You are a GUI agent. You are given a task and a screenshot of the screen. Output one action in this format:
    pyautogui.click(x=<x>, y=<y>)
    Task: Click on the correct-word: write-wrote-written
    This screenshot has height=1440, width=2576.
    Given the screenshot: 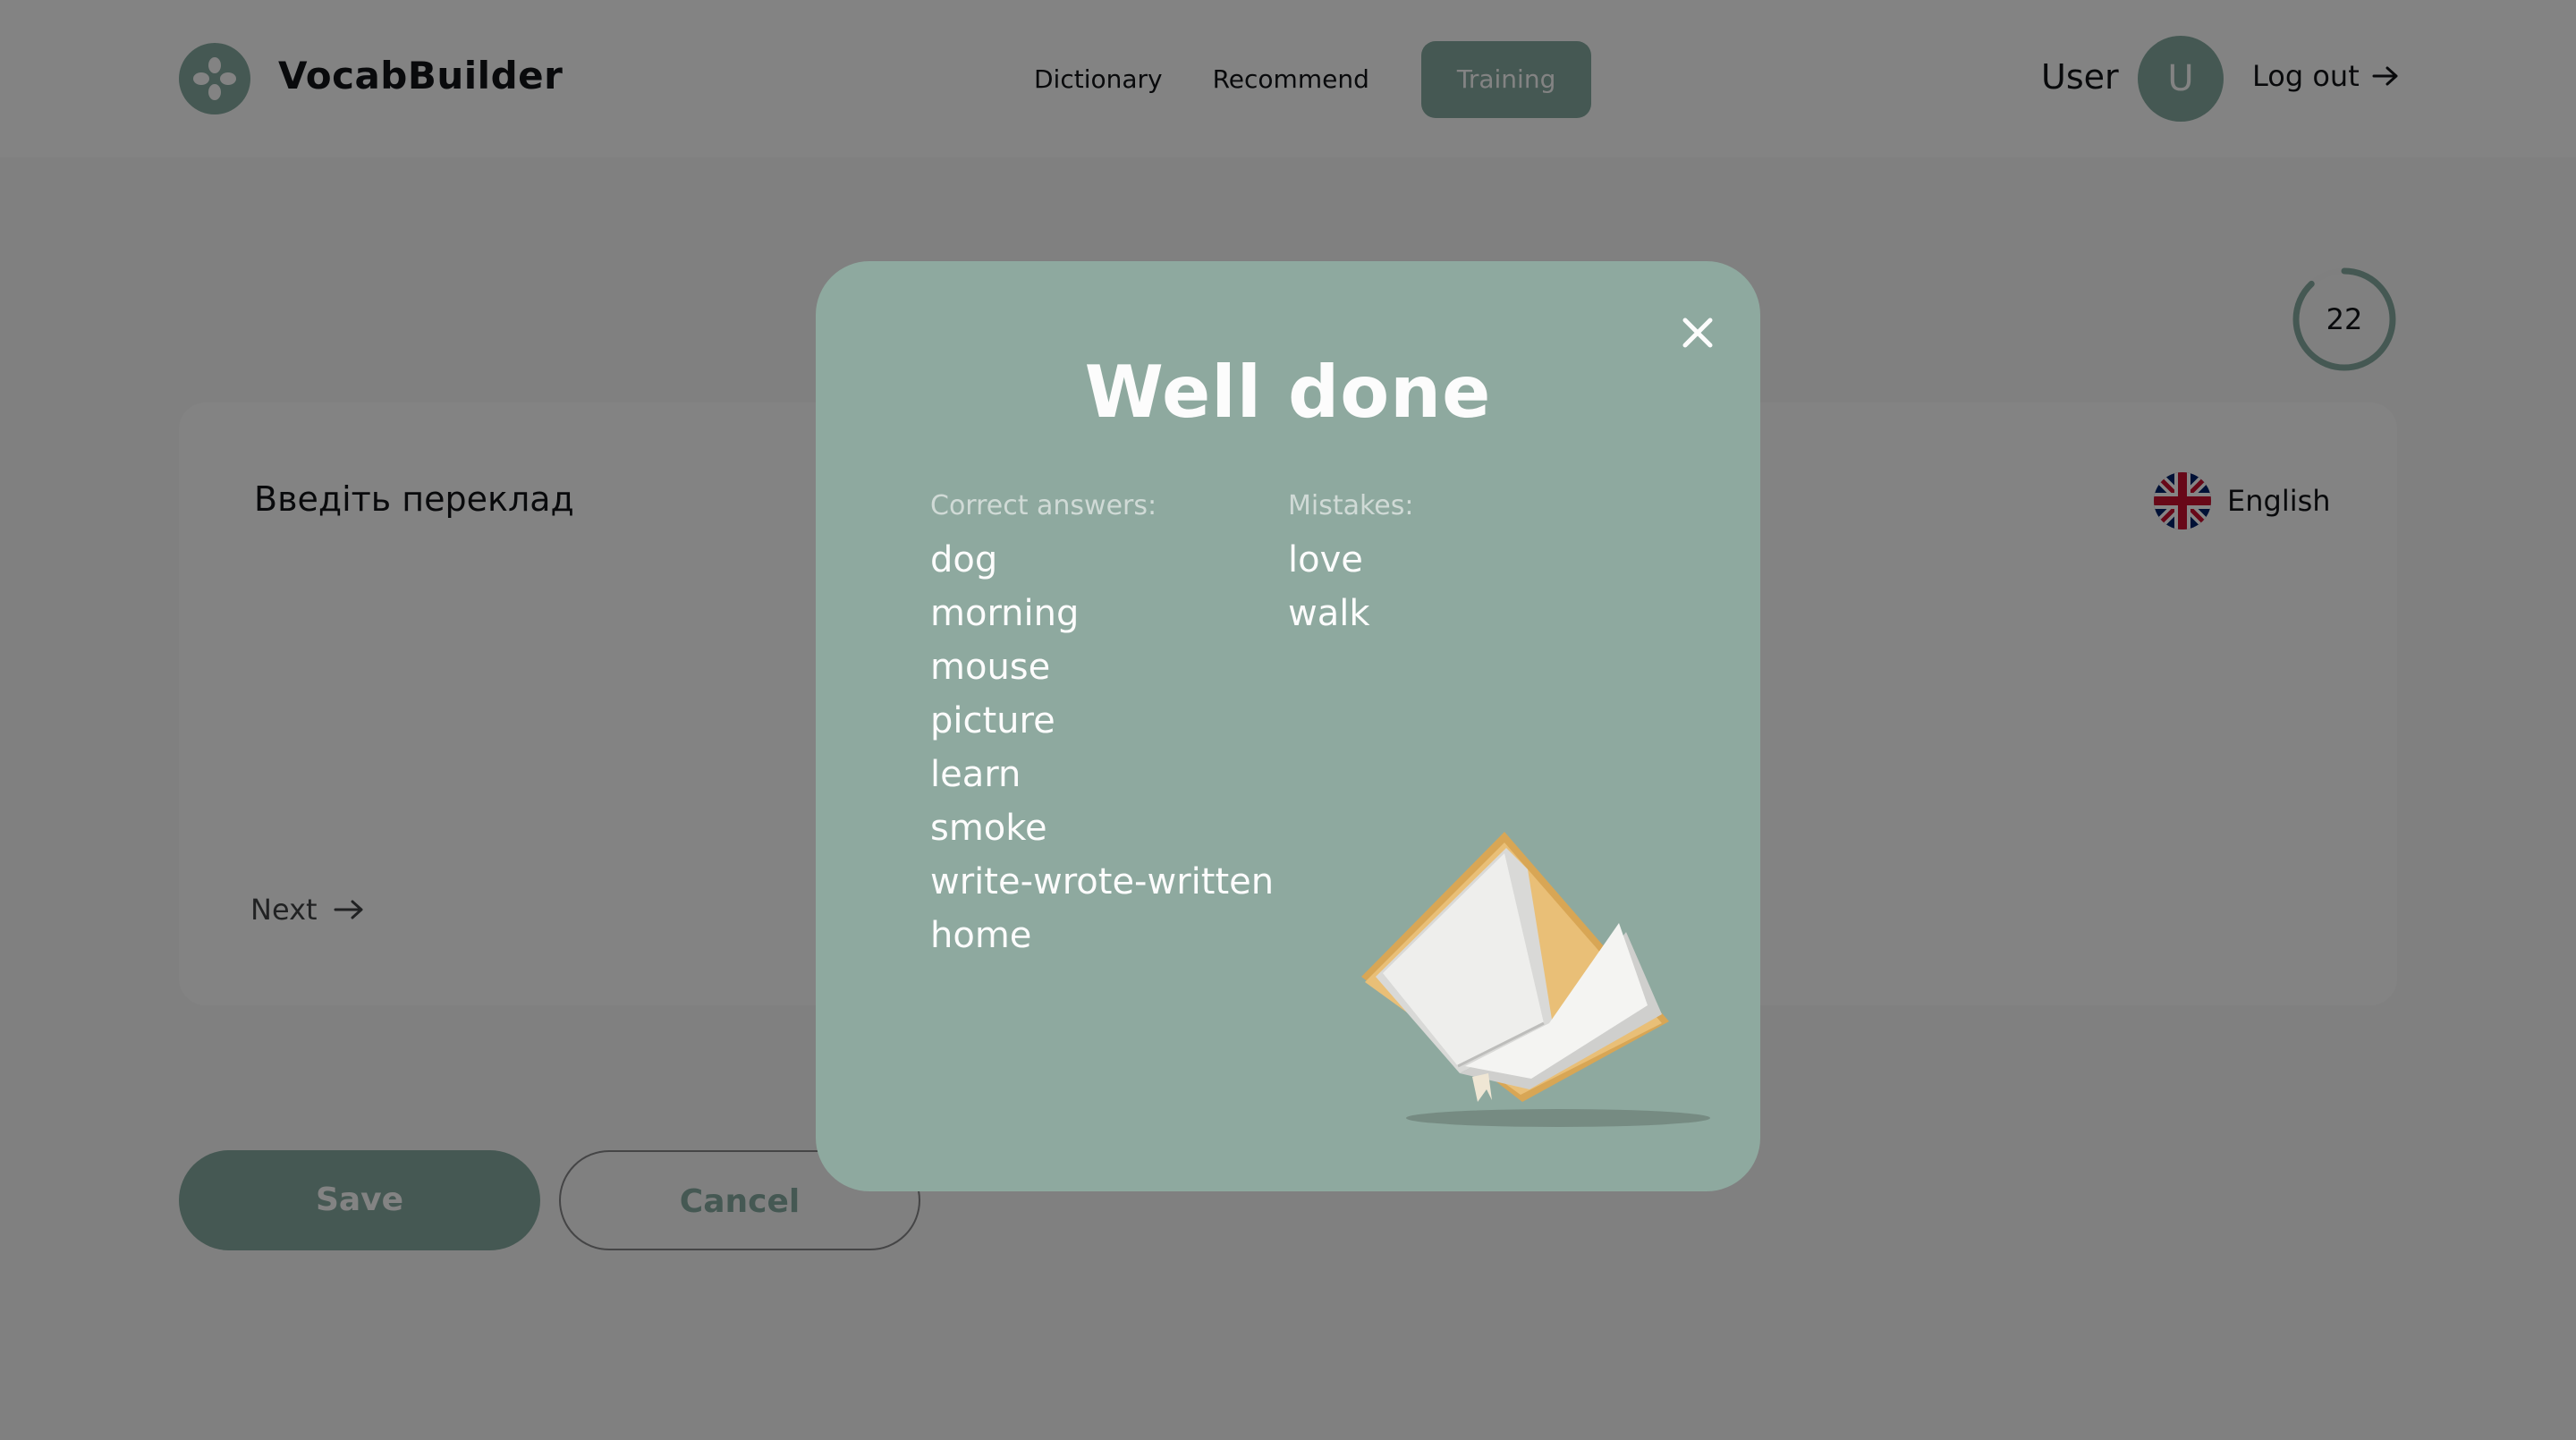 What is the action you would take?
    pyautogui.click(x=1102, y=882)
    